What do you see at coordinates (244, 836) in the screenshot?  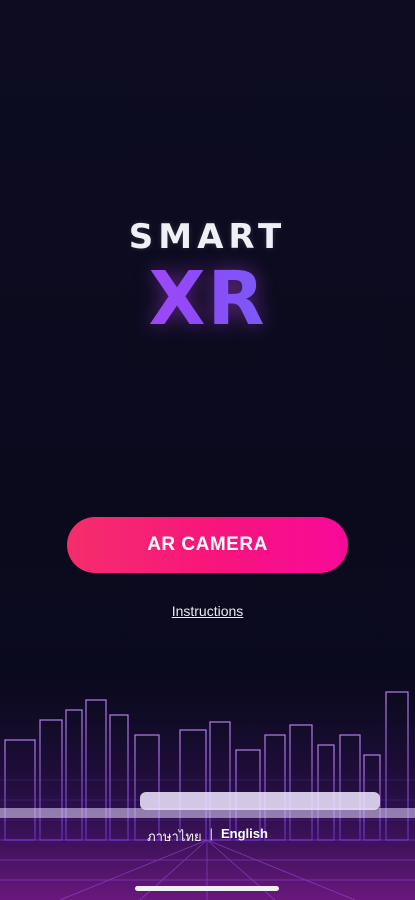 I see `language-english-option: English` at bounding box center [244, 836].